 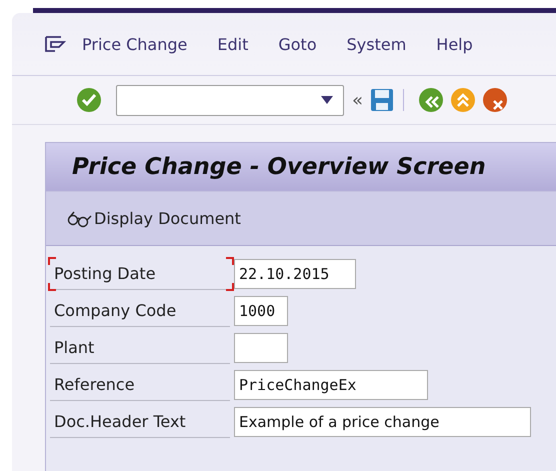 I want to click on field-label: Doc.Header Text, so click(x=140, y=422).